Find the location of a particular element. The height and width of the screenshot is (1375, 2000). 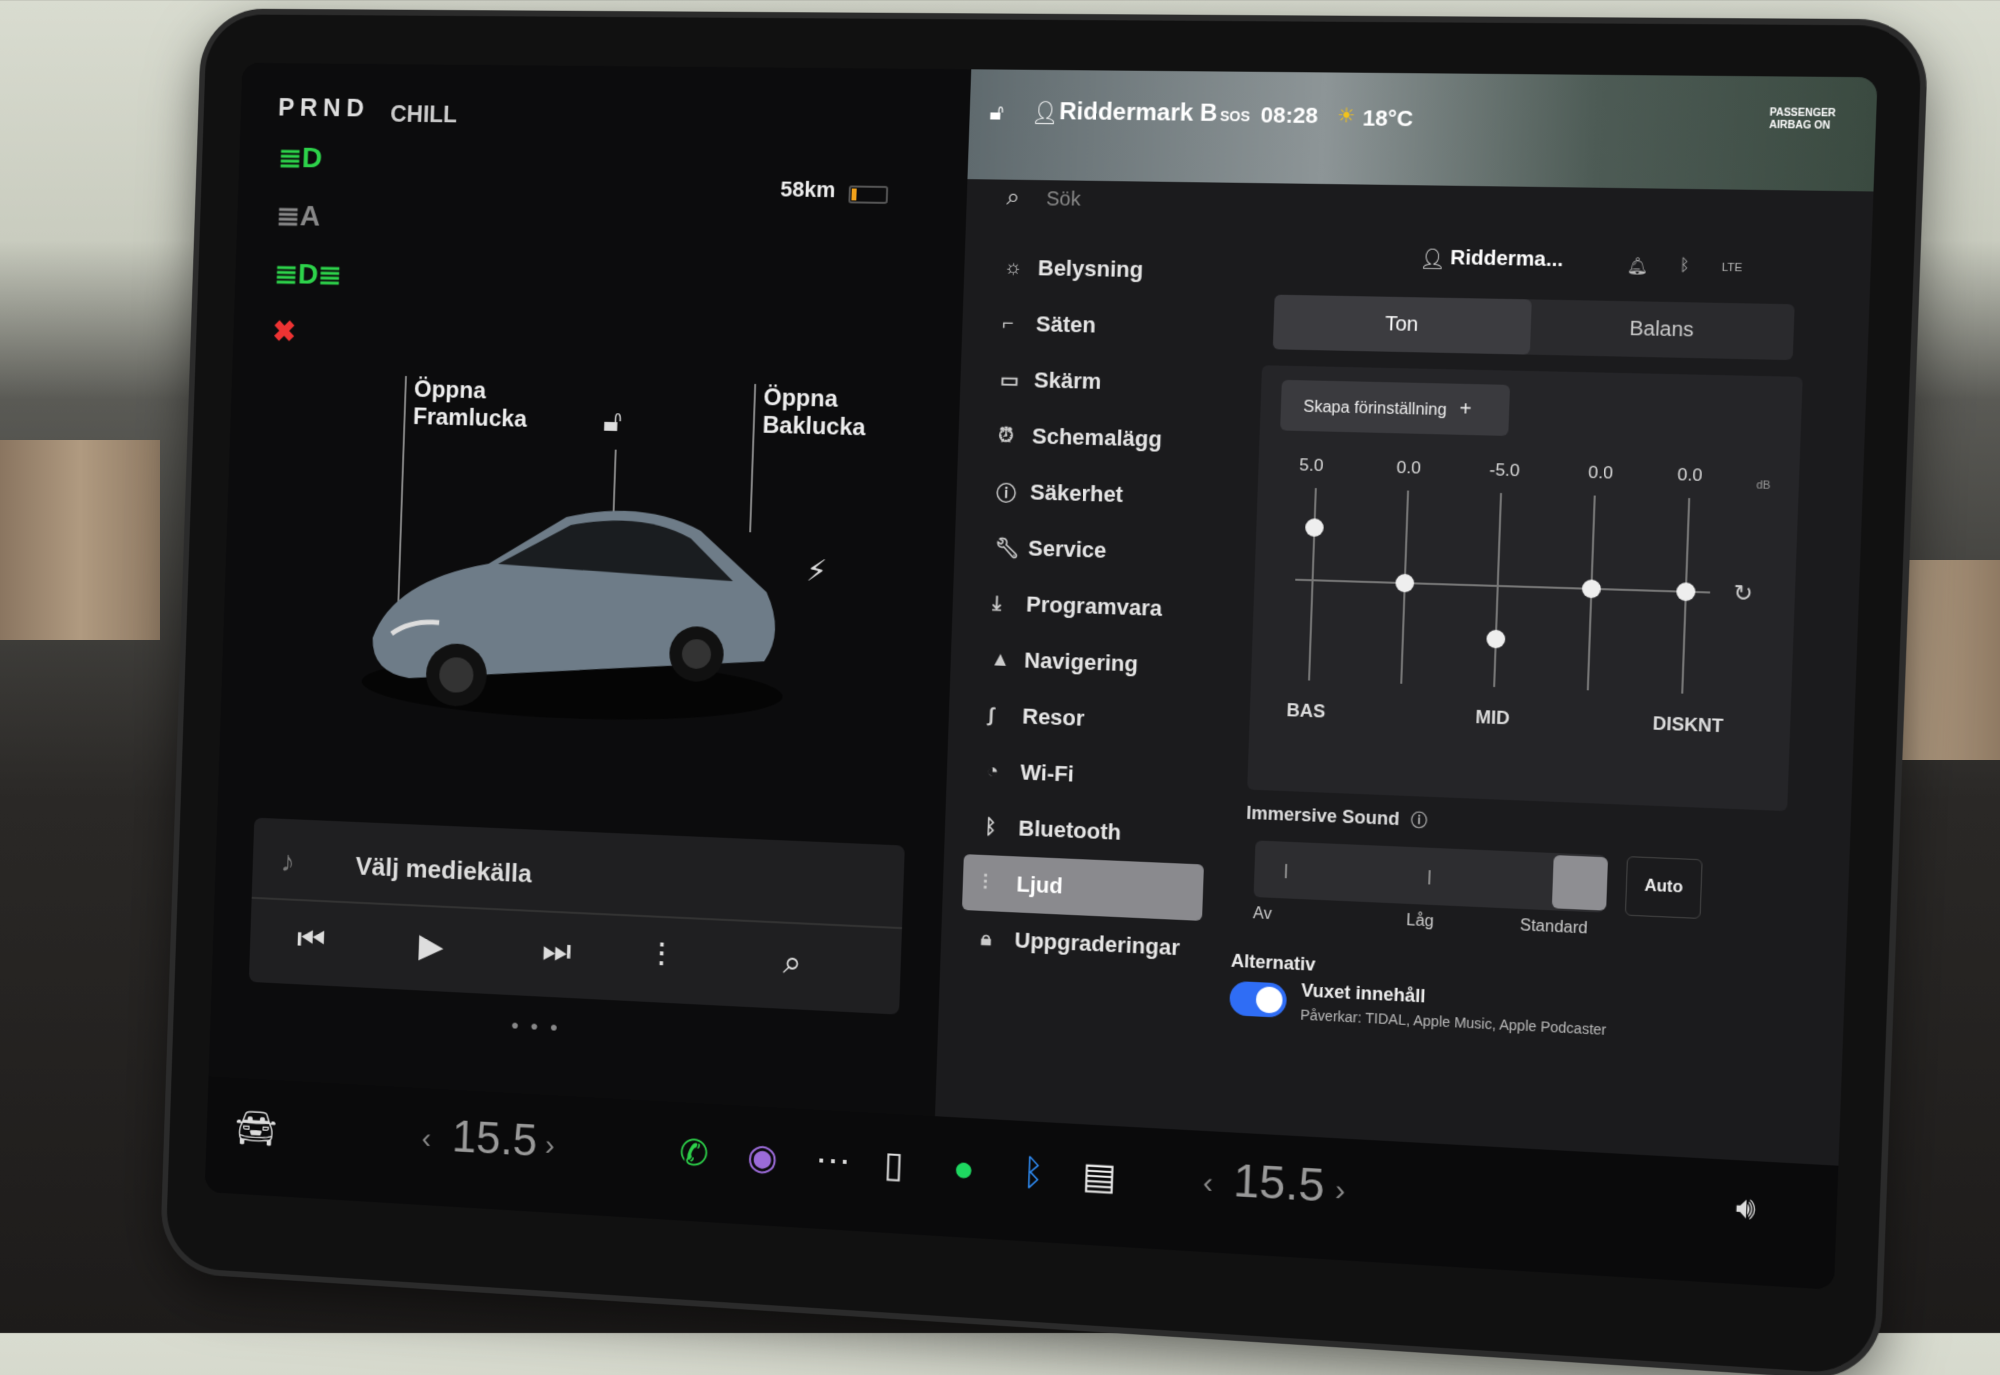

temp-left-down-icon: ‹ is located at coordinates (426, 1139).